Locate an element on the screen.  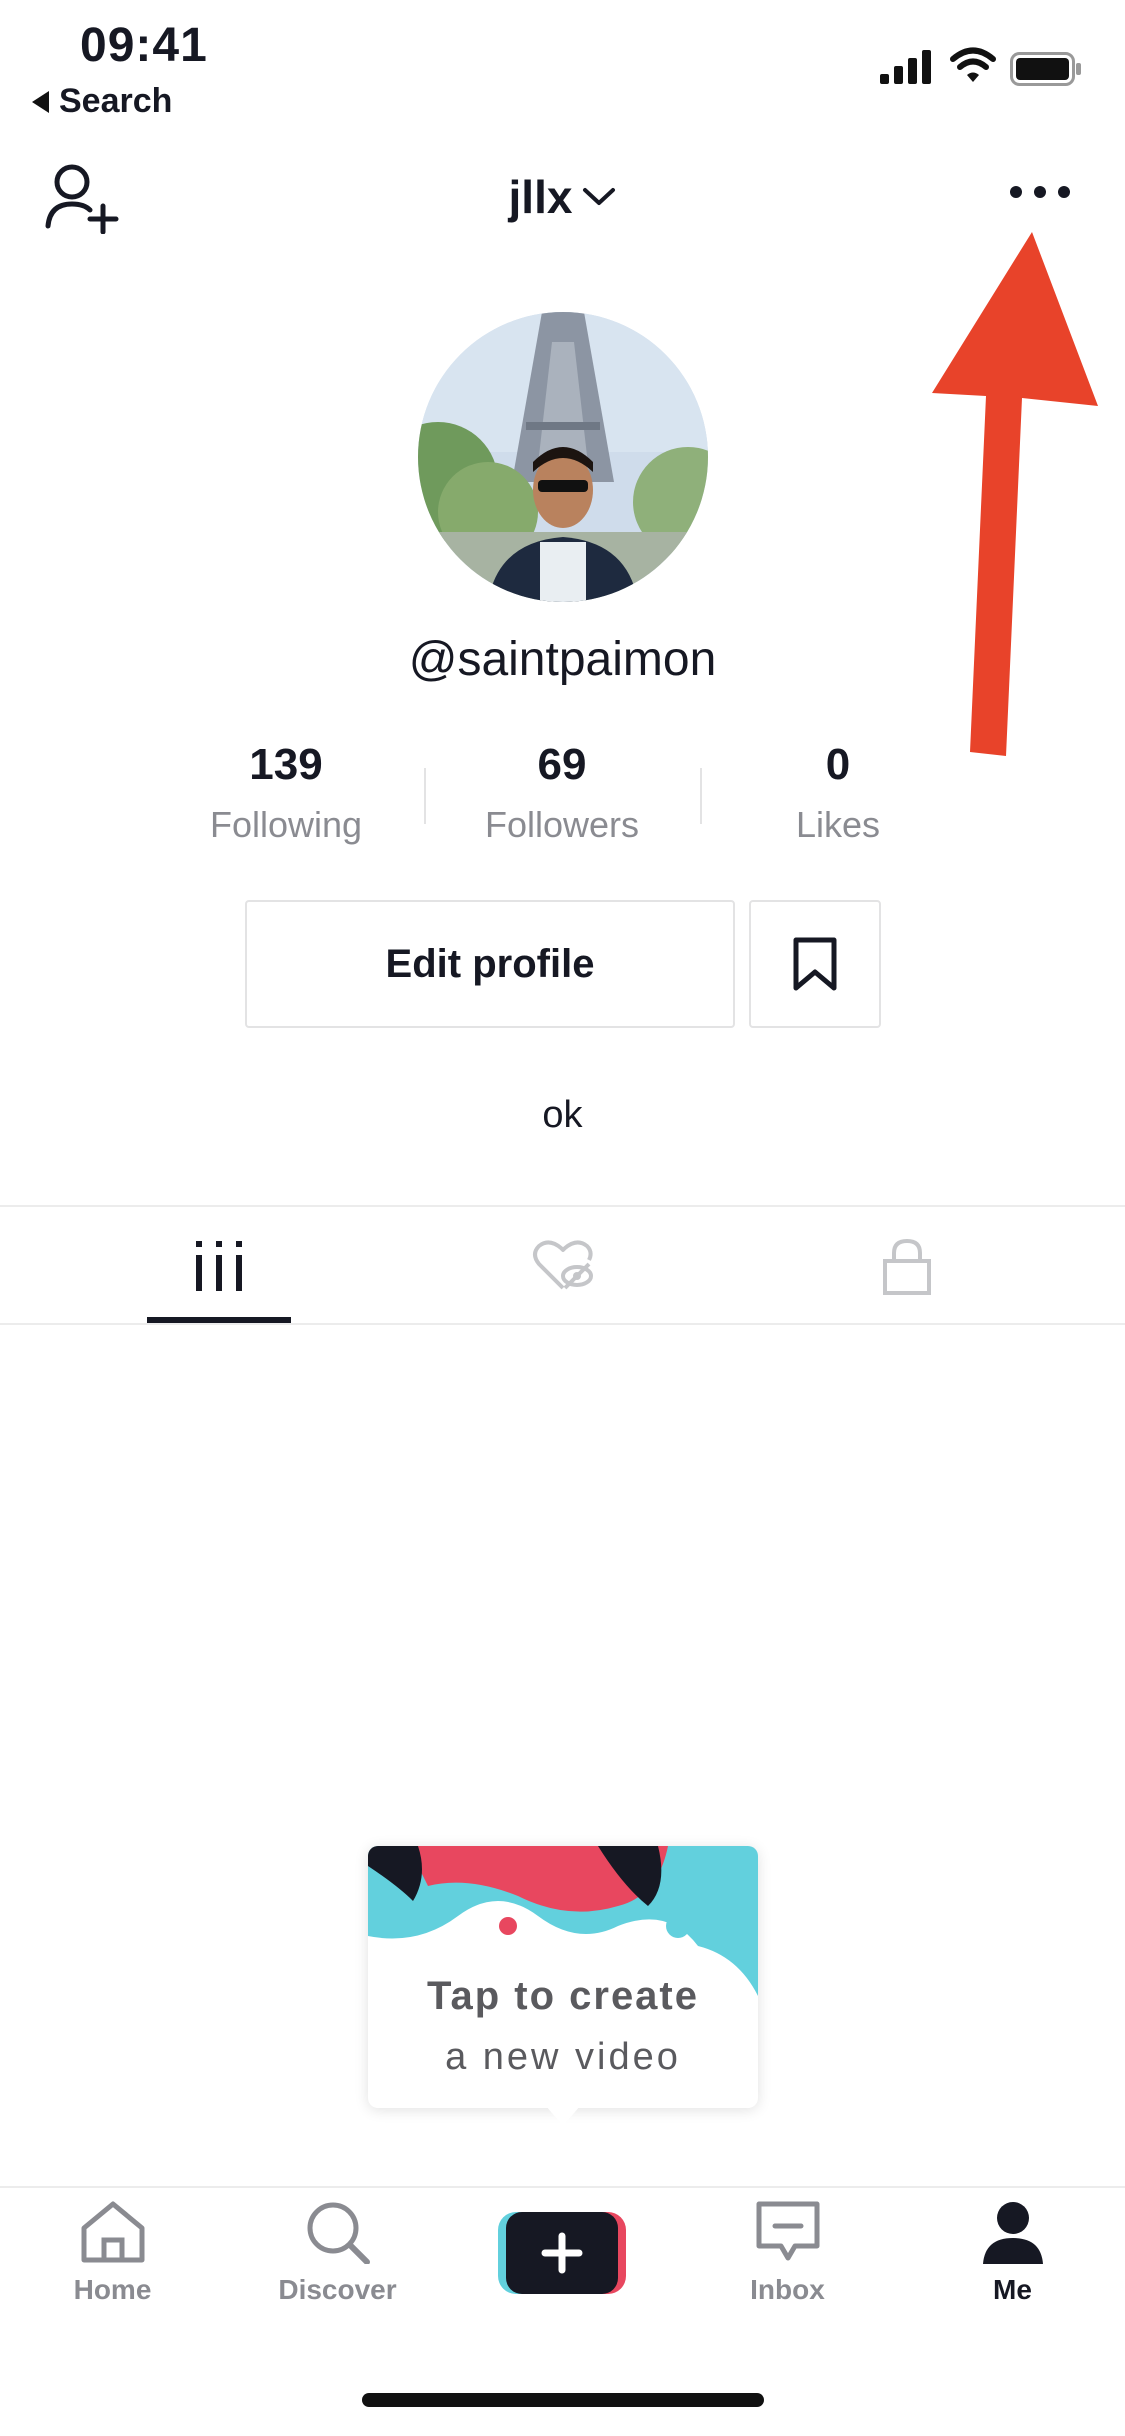
likes-stat: 0 Likes is located at coordinates (838, 793).